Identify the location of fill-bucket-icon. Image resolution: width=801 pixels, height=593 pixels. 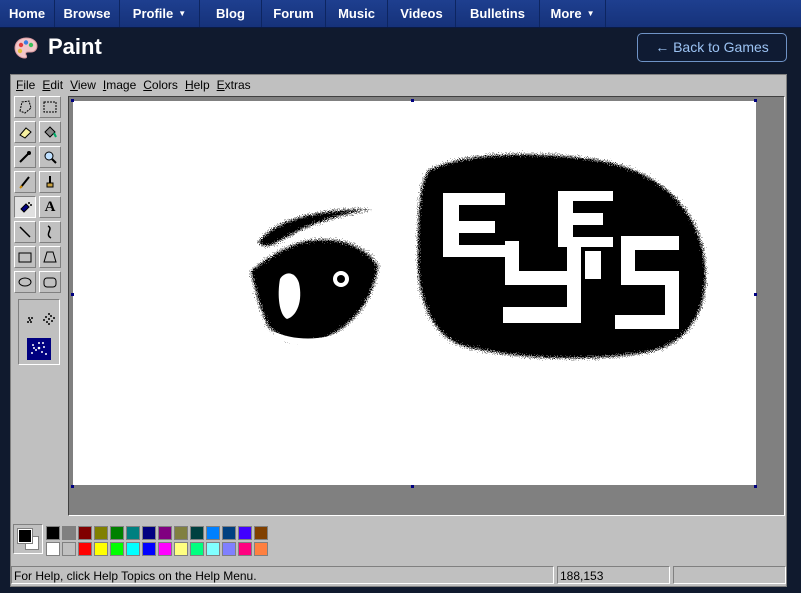
(50, 132).